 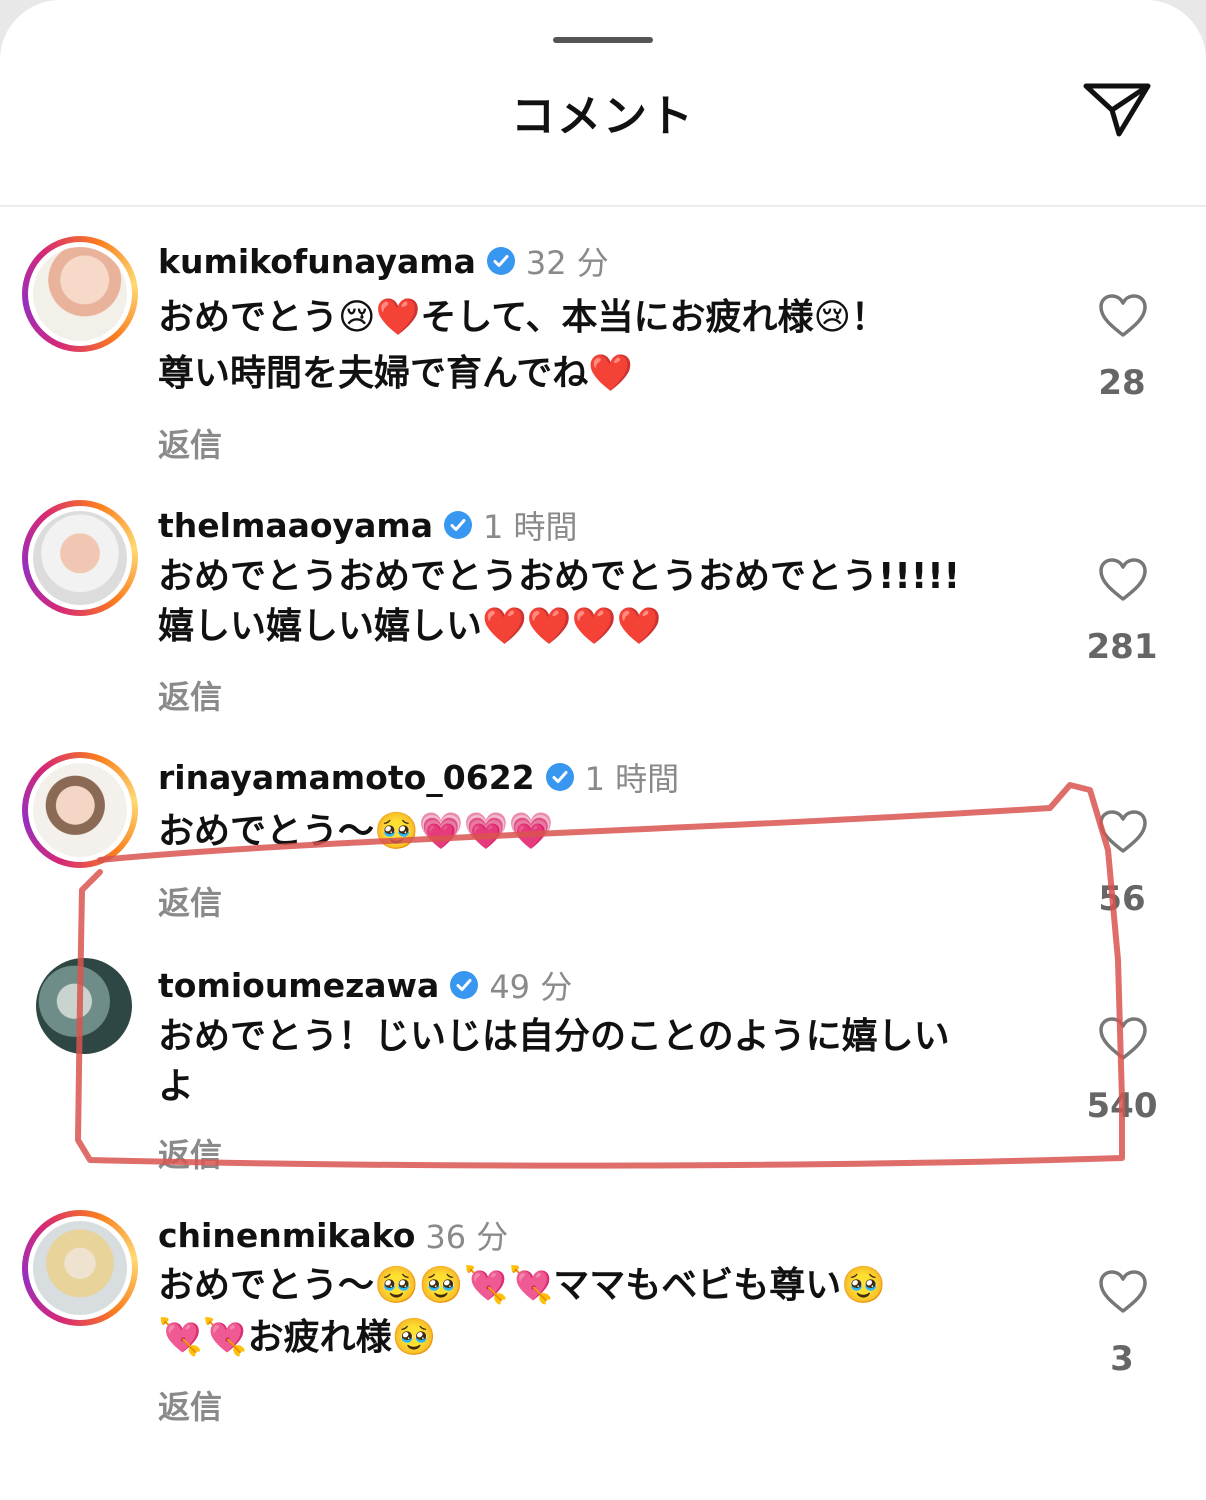 What do you see at coordinates (567, 263) in the screenshot?
I see `comment-time: 32 分` at bounding box center [567, 263].